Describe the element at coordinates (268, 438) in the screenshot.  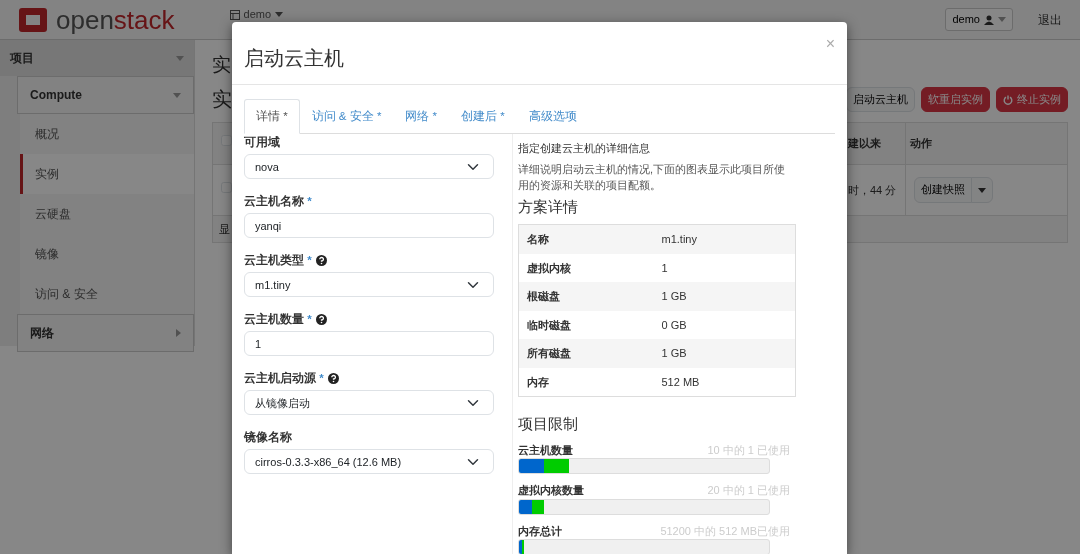
I see `field-label: 镜像名称` at that location.